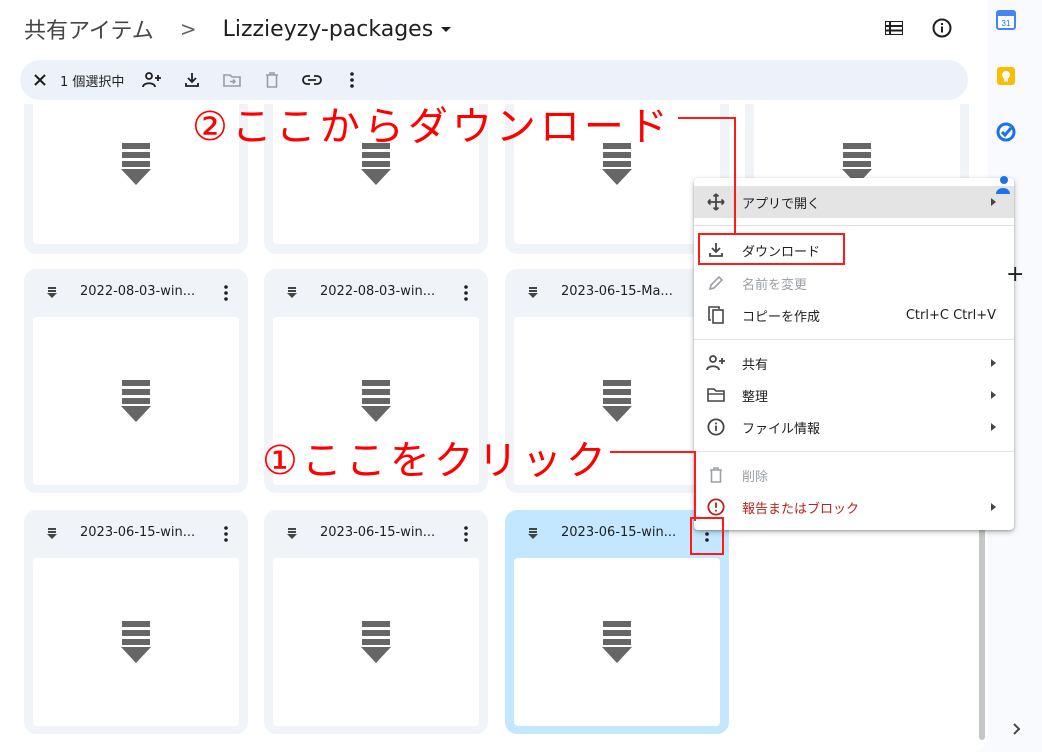 This screenshot has width=1042, height=752. I want to click on menu-label: アプリで開く, so click(781, 204).